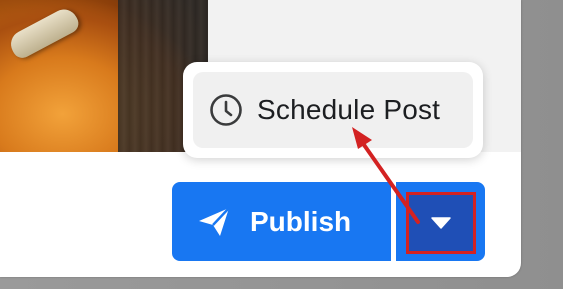 Image resolution: width=563 pixels, height=289 pixels. What do you see at coordinates (44, 33) in the screenshot?
I see `pumpkin-stem` at bounding box center [44, 33].